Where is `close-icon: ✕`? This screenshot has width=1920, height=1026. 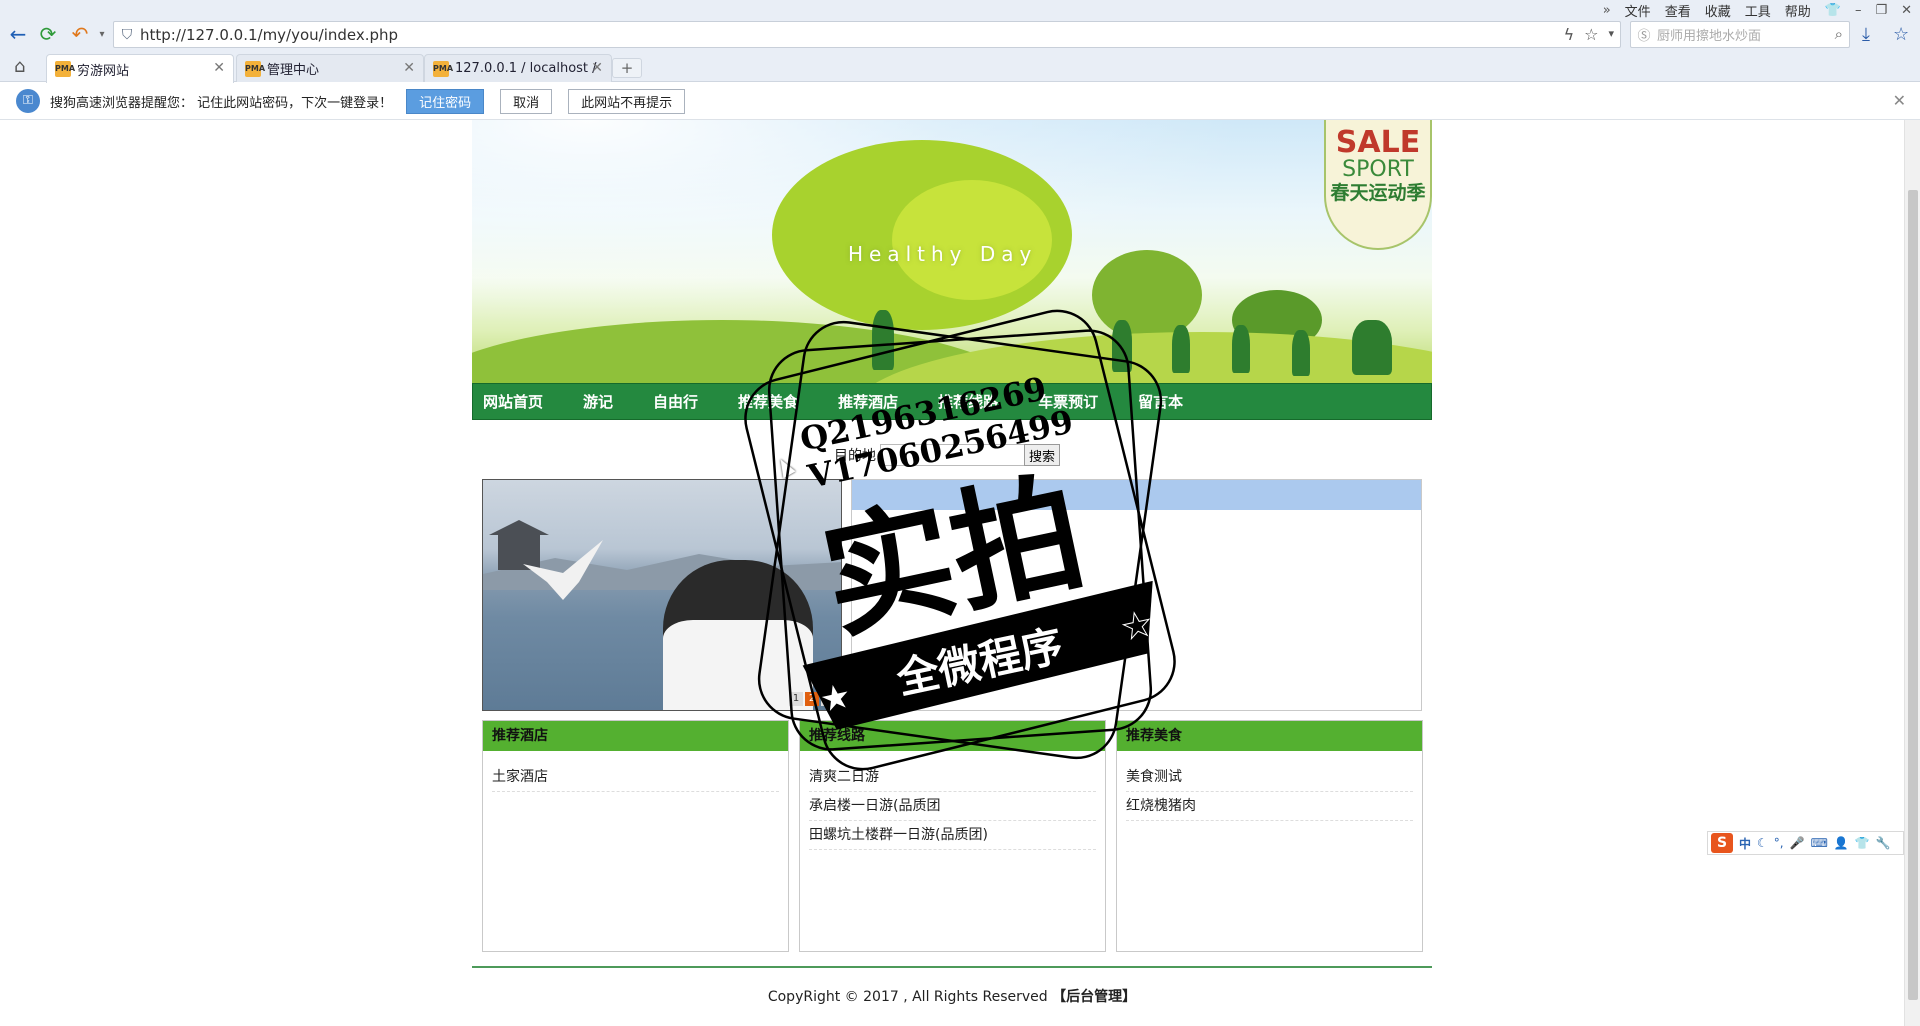 close-icon: ✕ is located at coordinates (1906, 10).